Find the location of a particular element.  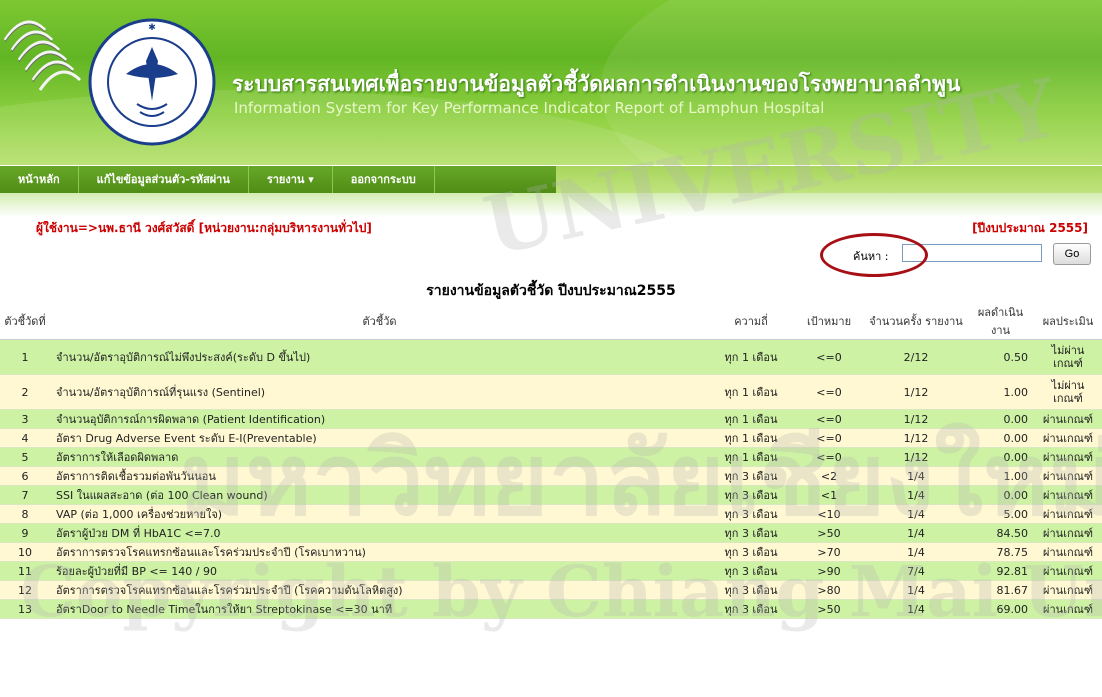

cell-indicator-no: 9 is located at coordinates (25, 533).